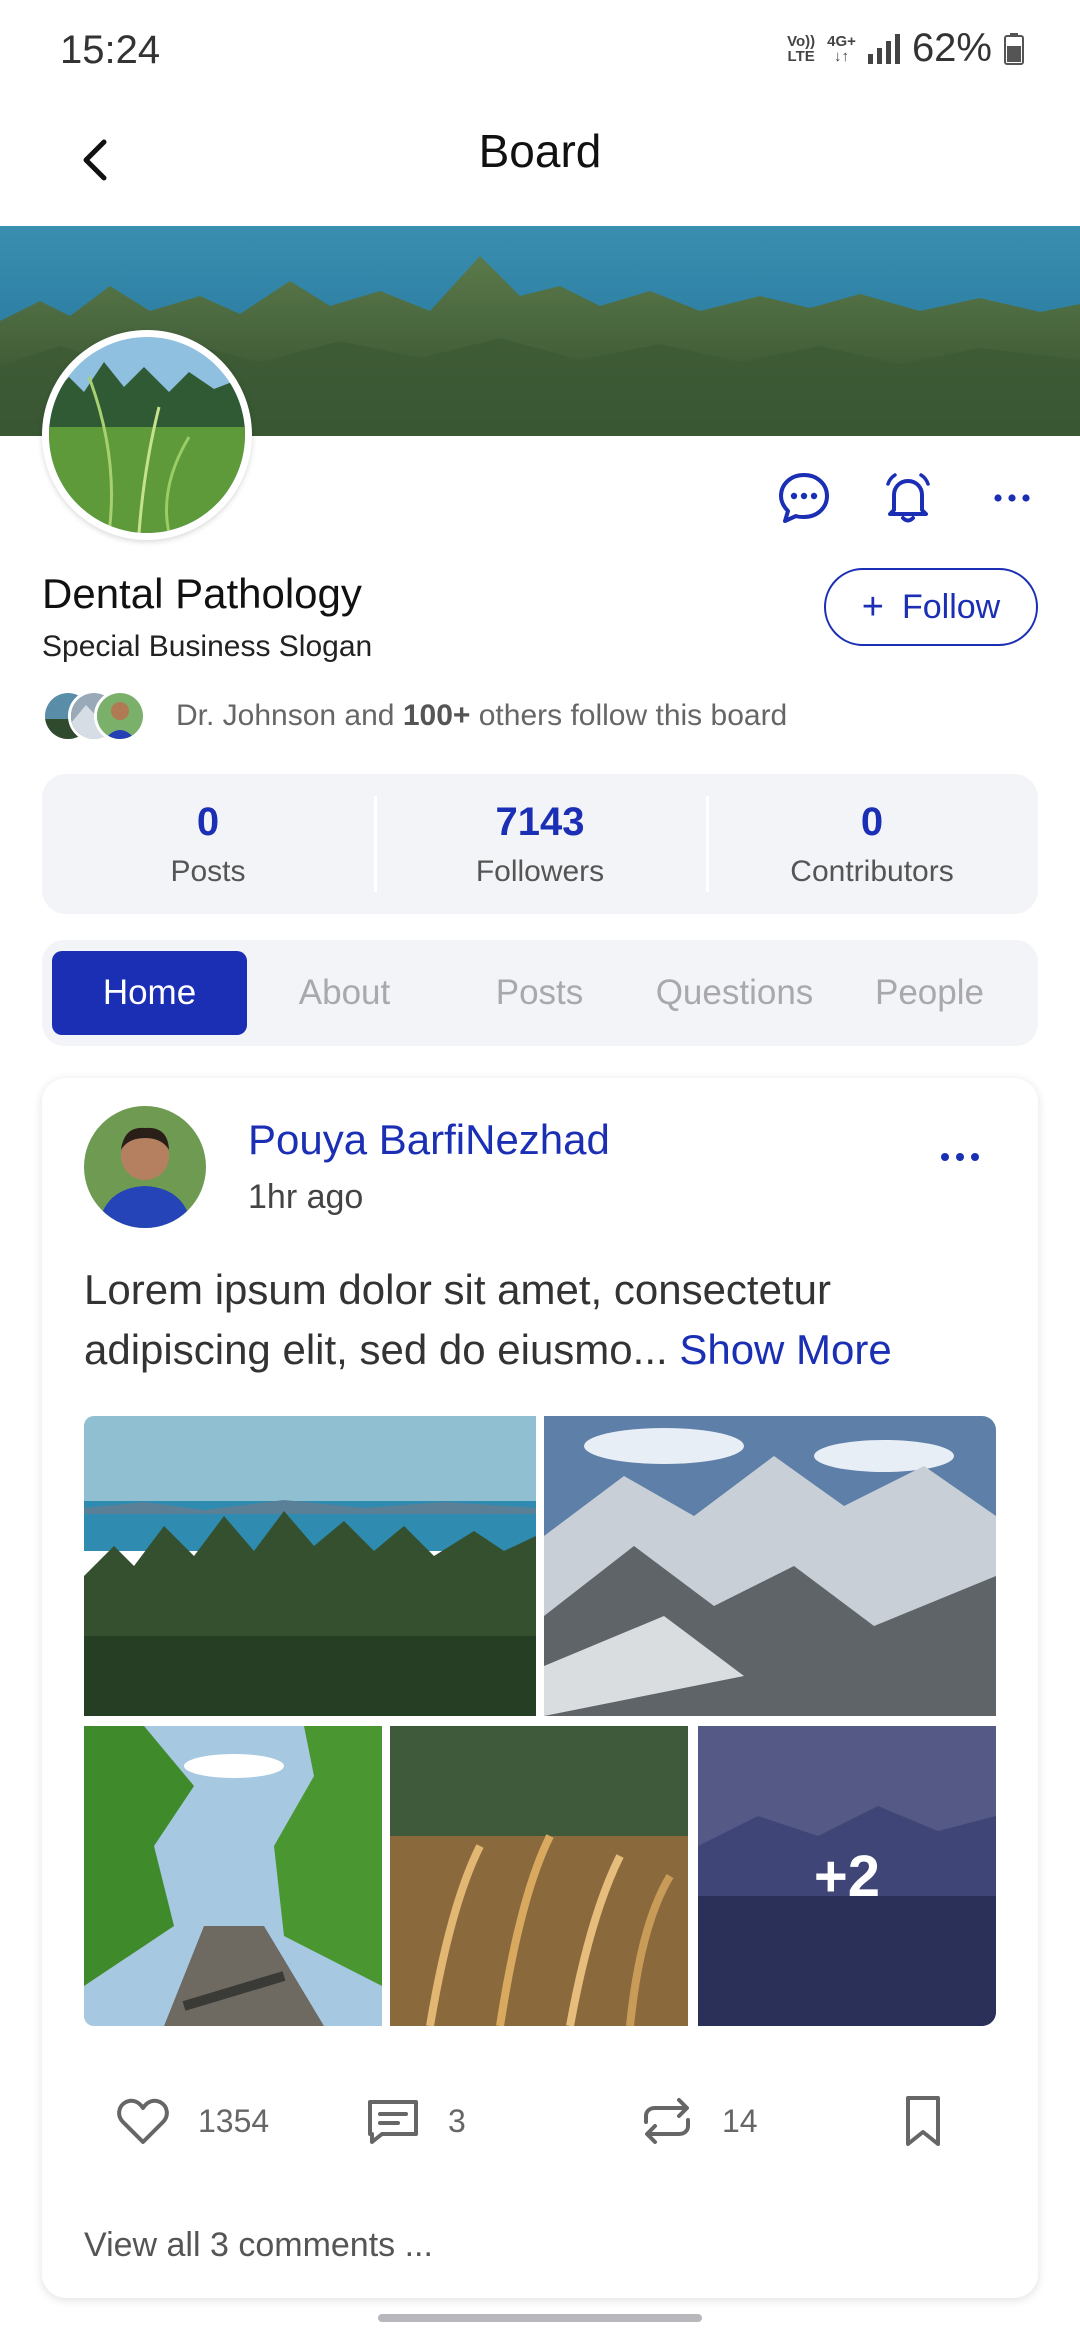 The width and height of the screenshot is (1080, 2340). I want to click on like-button: 1354, so click(191, 2121).